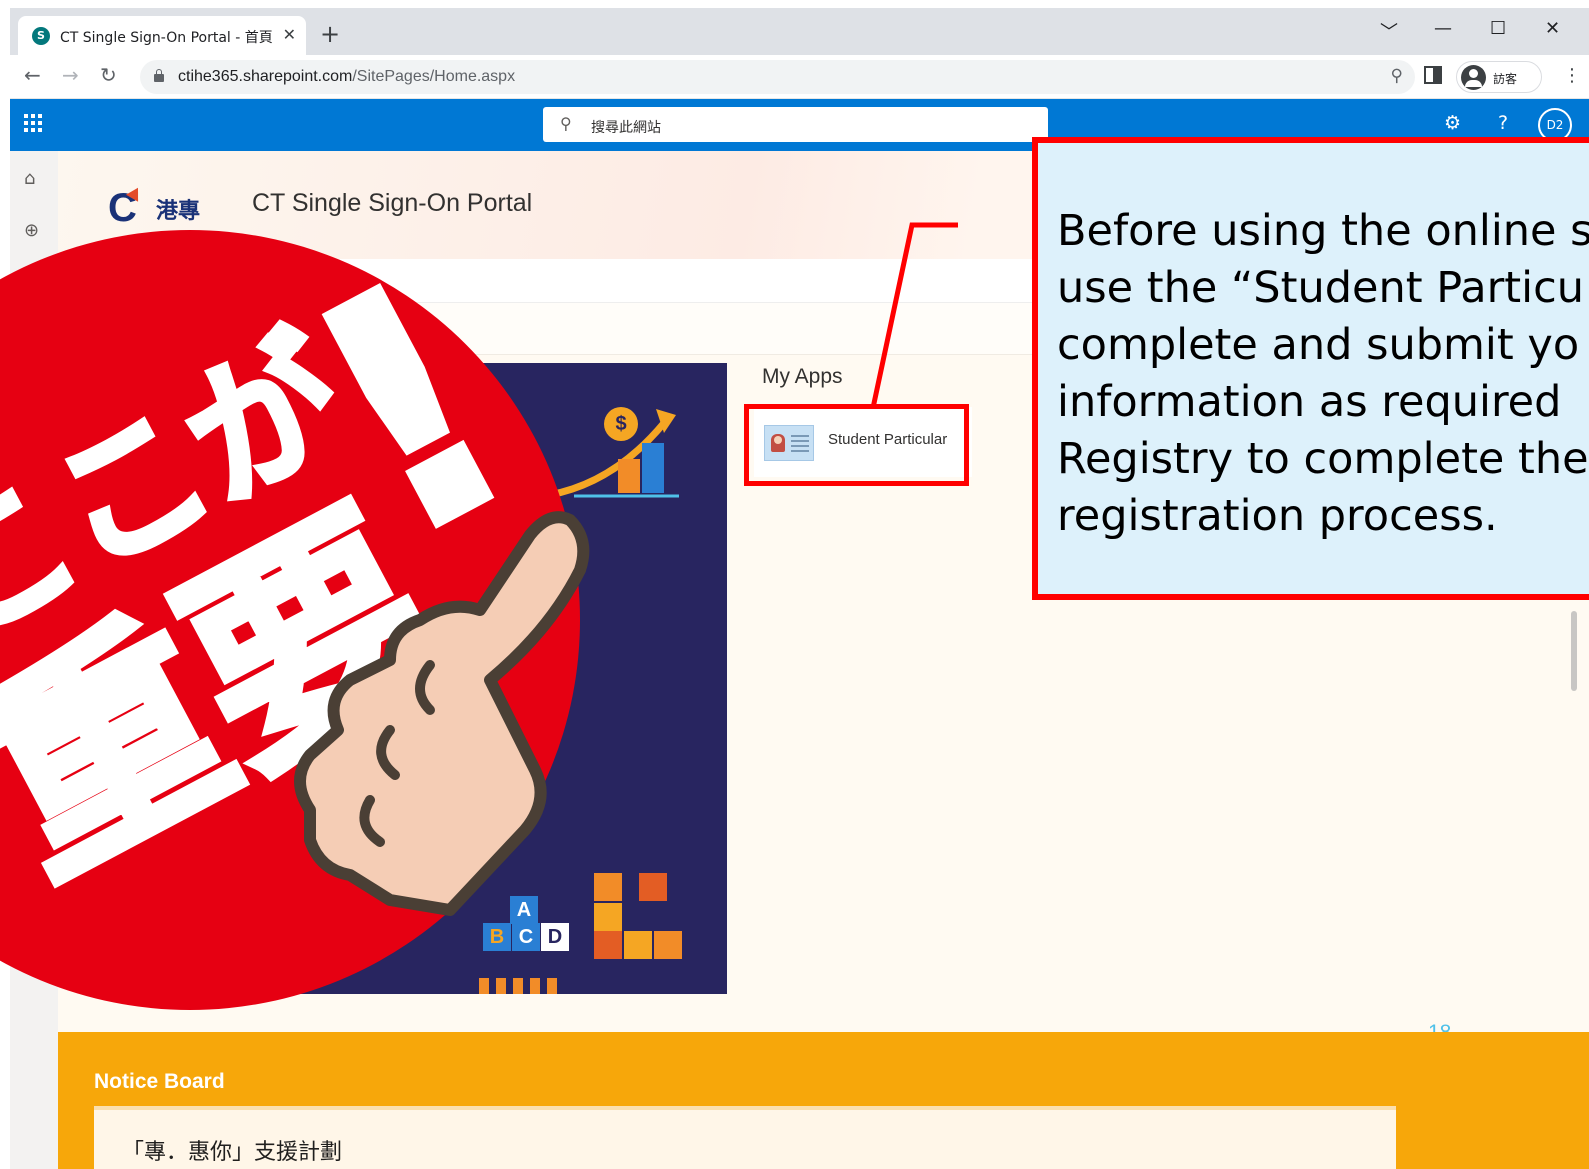 This screenshot has width=1589, height=1169. Describe the element at coordinates (1503, 123) in the screenshot. I see `help-icon: ?` at that location.